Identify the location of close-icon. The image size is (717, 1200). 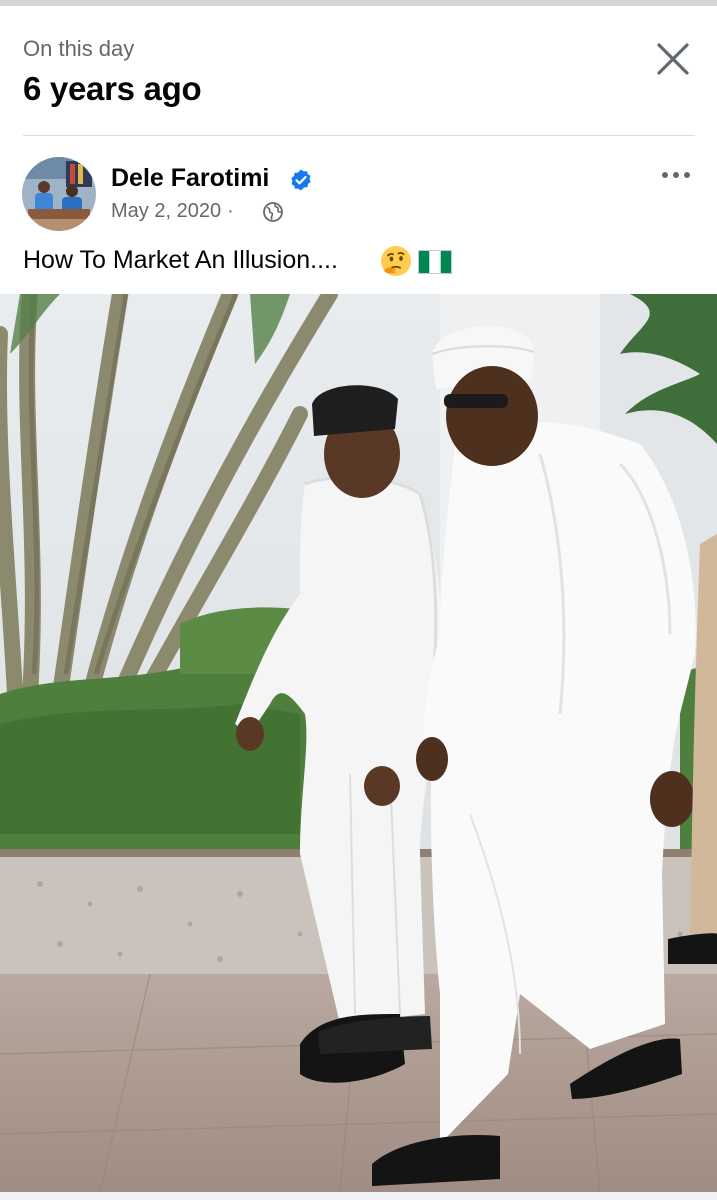
(673, 59).